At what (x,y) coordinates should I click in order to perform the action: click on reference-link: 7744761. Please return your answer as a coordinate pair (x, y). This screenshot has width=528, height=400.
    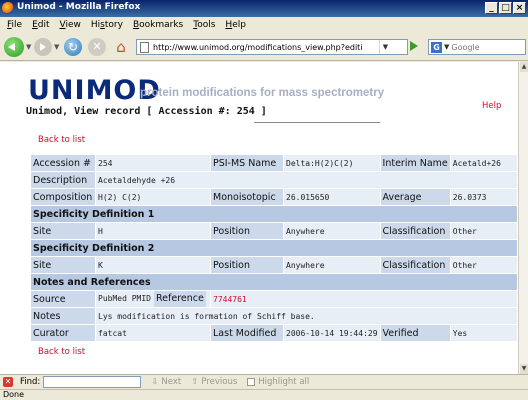
    Looking at the image, I should click on (230, 299).